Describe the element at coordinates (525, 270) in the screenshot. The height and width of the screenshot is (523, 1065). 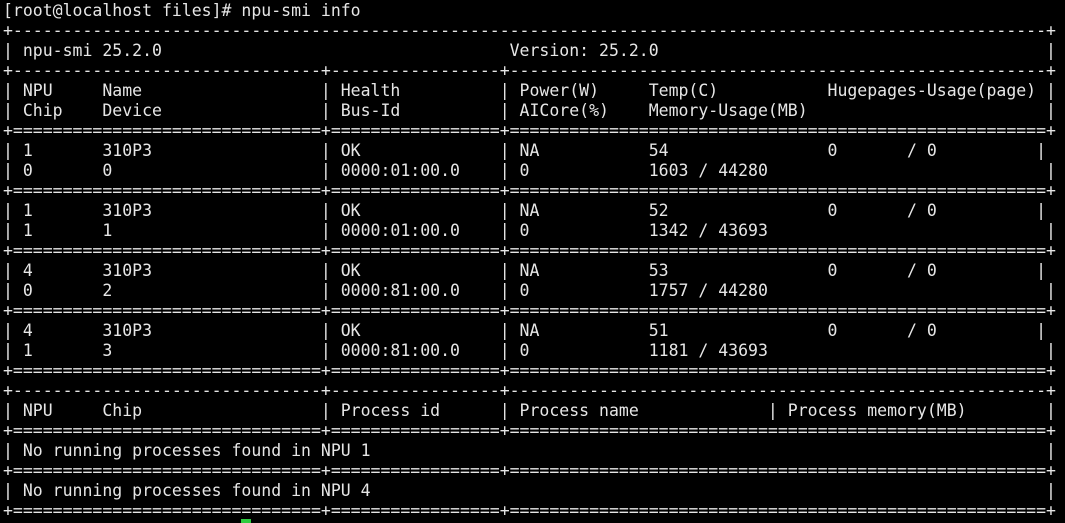
I see `npu-row: | 4 310P3 | OK | NA 53 0 / 0 |` at that location.